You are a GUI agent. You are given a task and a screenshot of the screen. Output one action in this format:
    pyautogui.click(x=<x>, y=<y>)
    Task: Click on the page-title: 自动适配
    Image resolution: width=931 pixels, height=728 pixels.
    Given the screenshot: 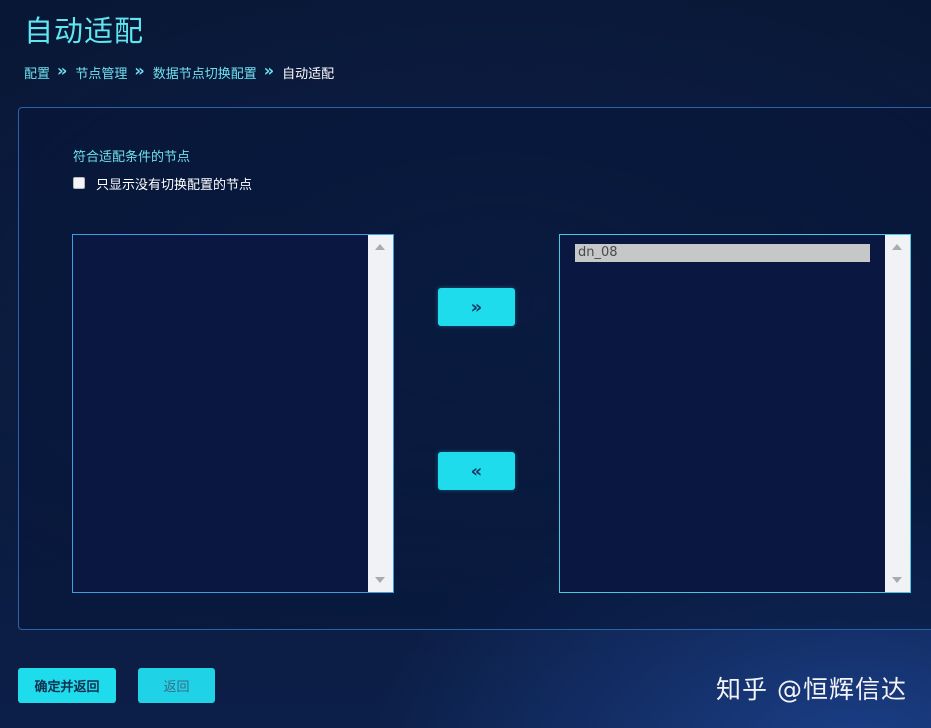 What is the action you would take?
    pyautogui.click(x=84, y=31)
    